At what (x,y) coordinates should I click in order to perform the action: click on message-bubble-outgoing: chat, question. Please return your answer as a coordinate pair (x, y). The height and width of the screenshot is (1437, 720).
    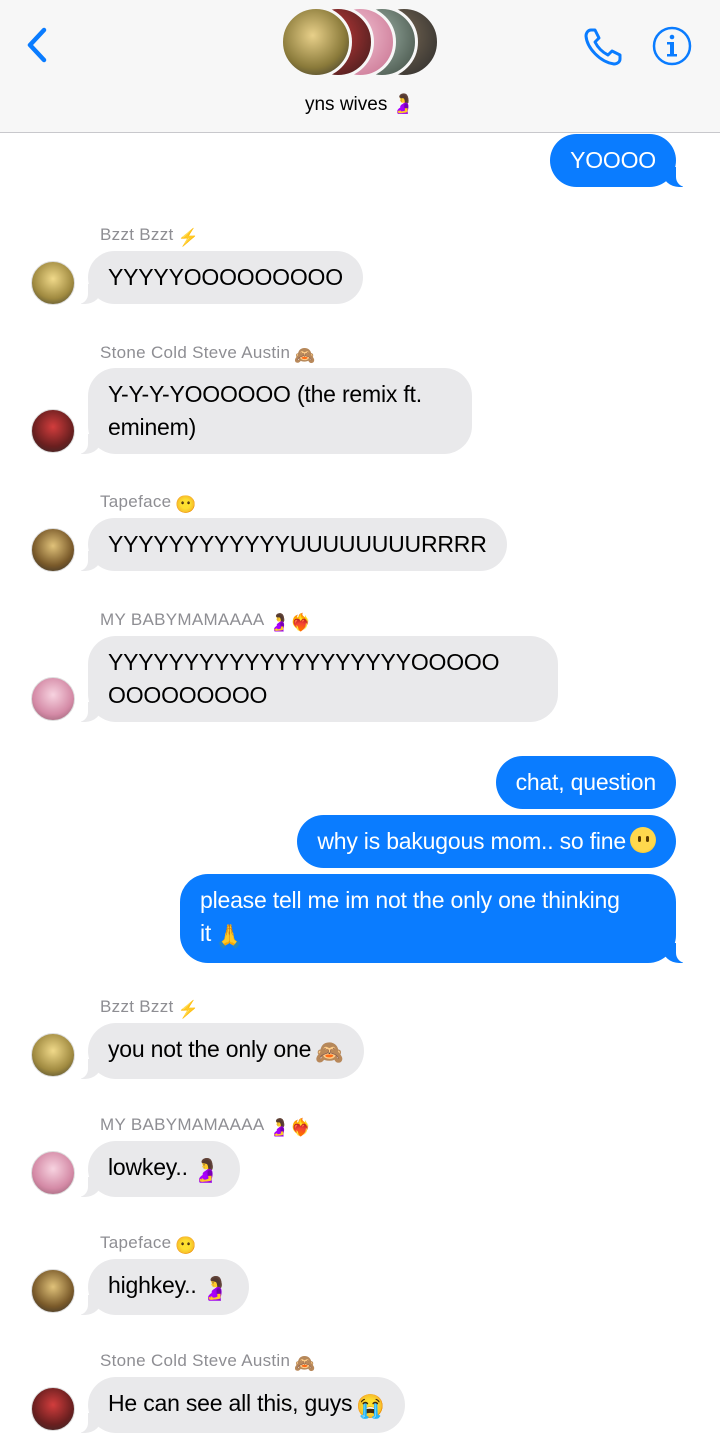
    Looking at the image, I should click on (585, 782).